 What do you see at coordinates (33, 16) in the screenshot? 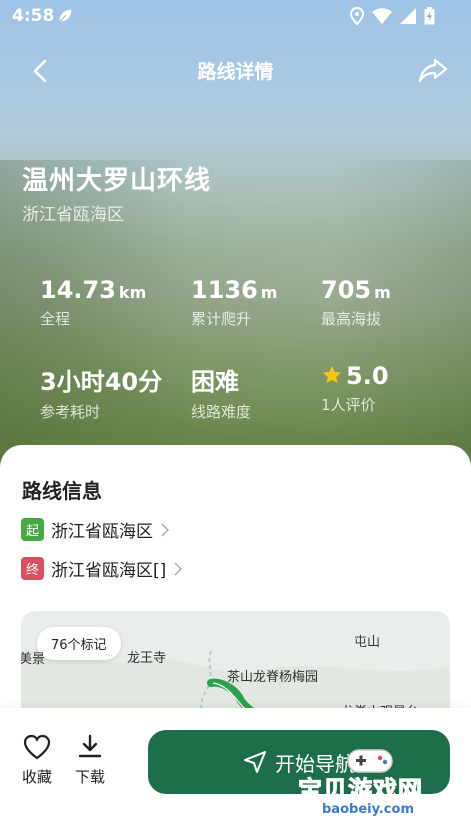
I see `status-time: 4:58` at bounding box center [33, 16].